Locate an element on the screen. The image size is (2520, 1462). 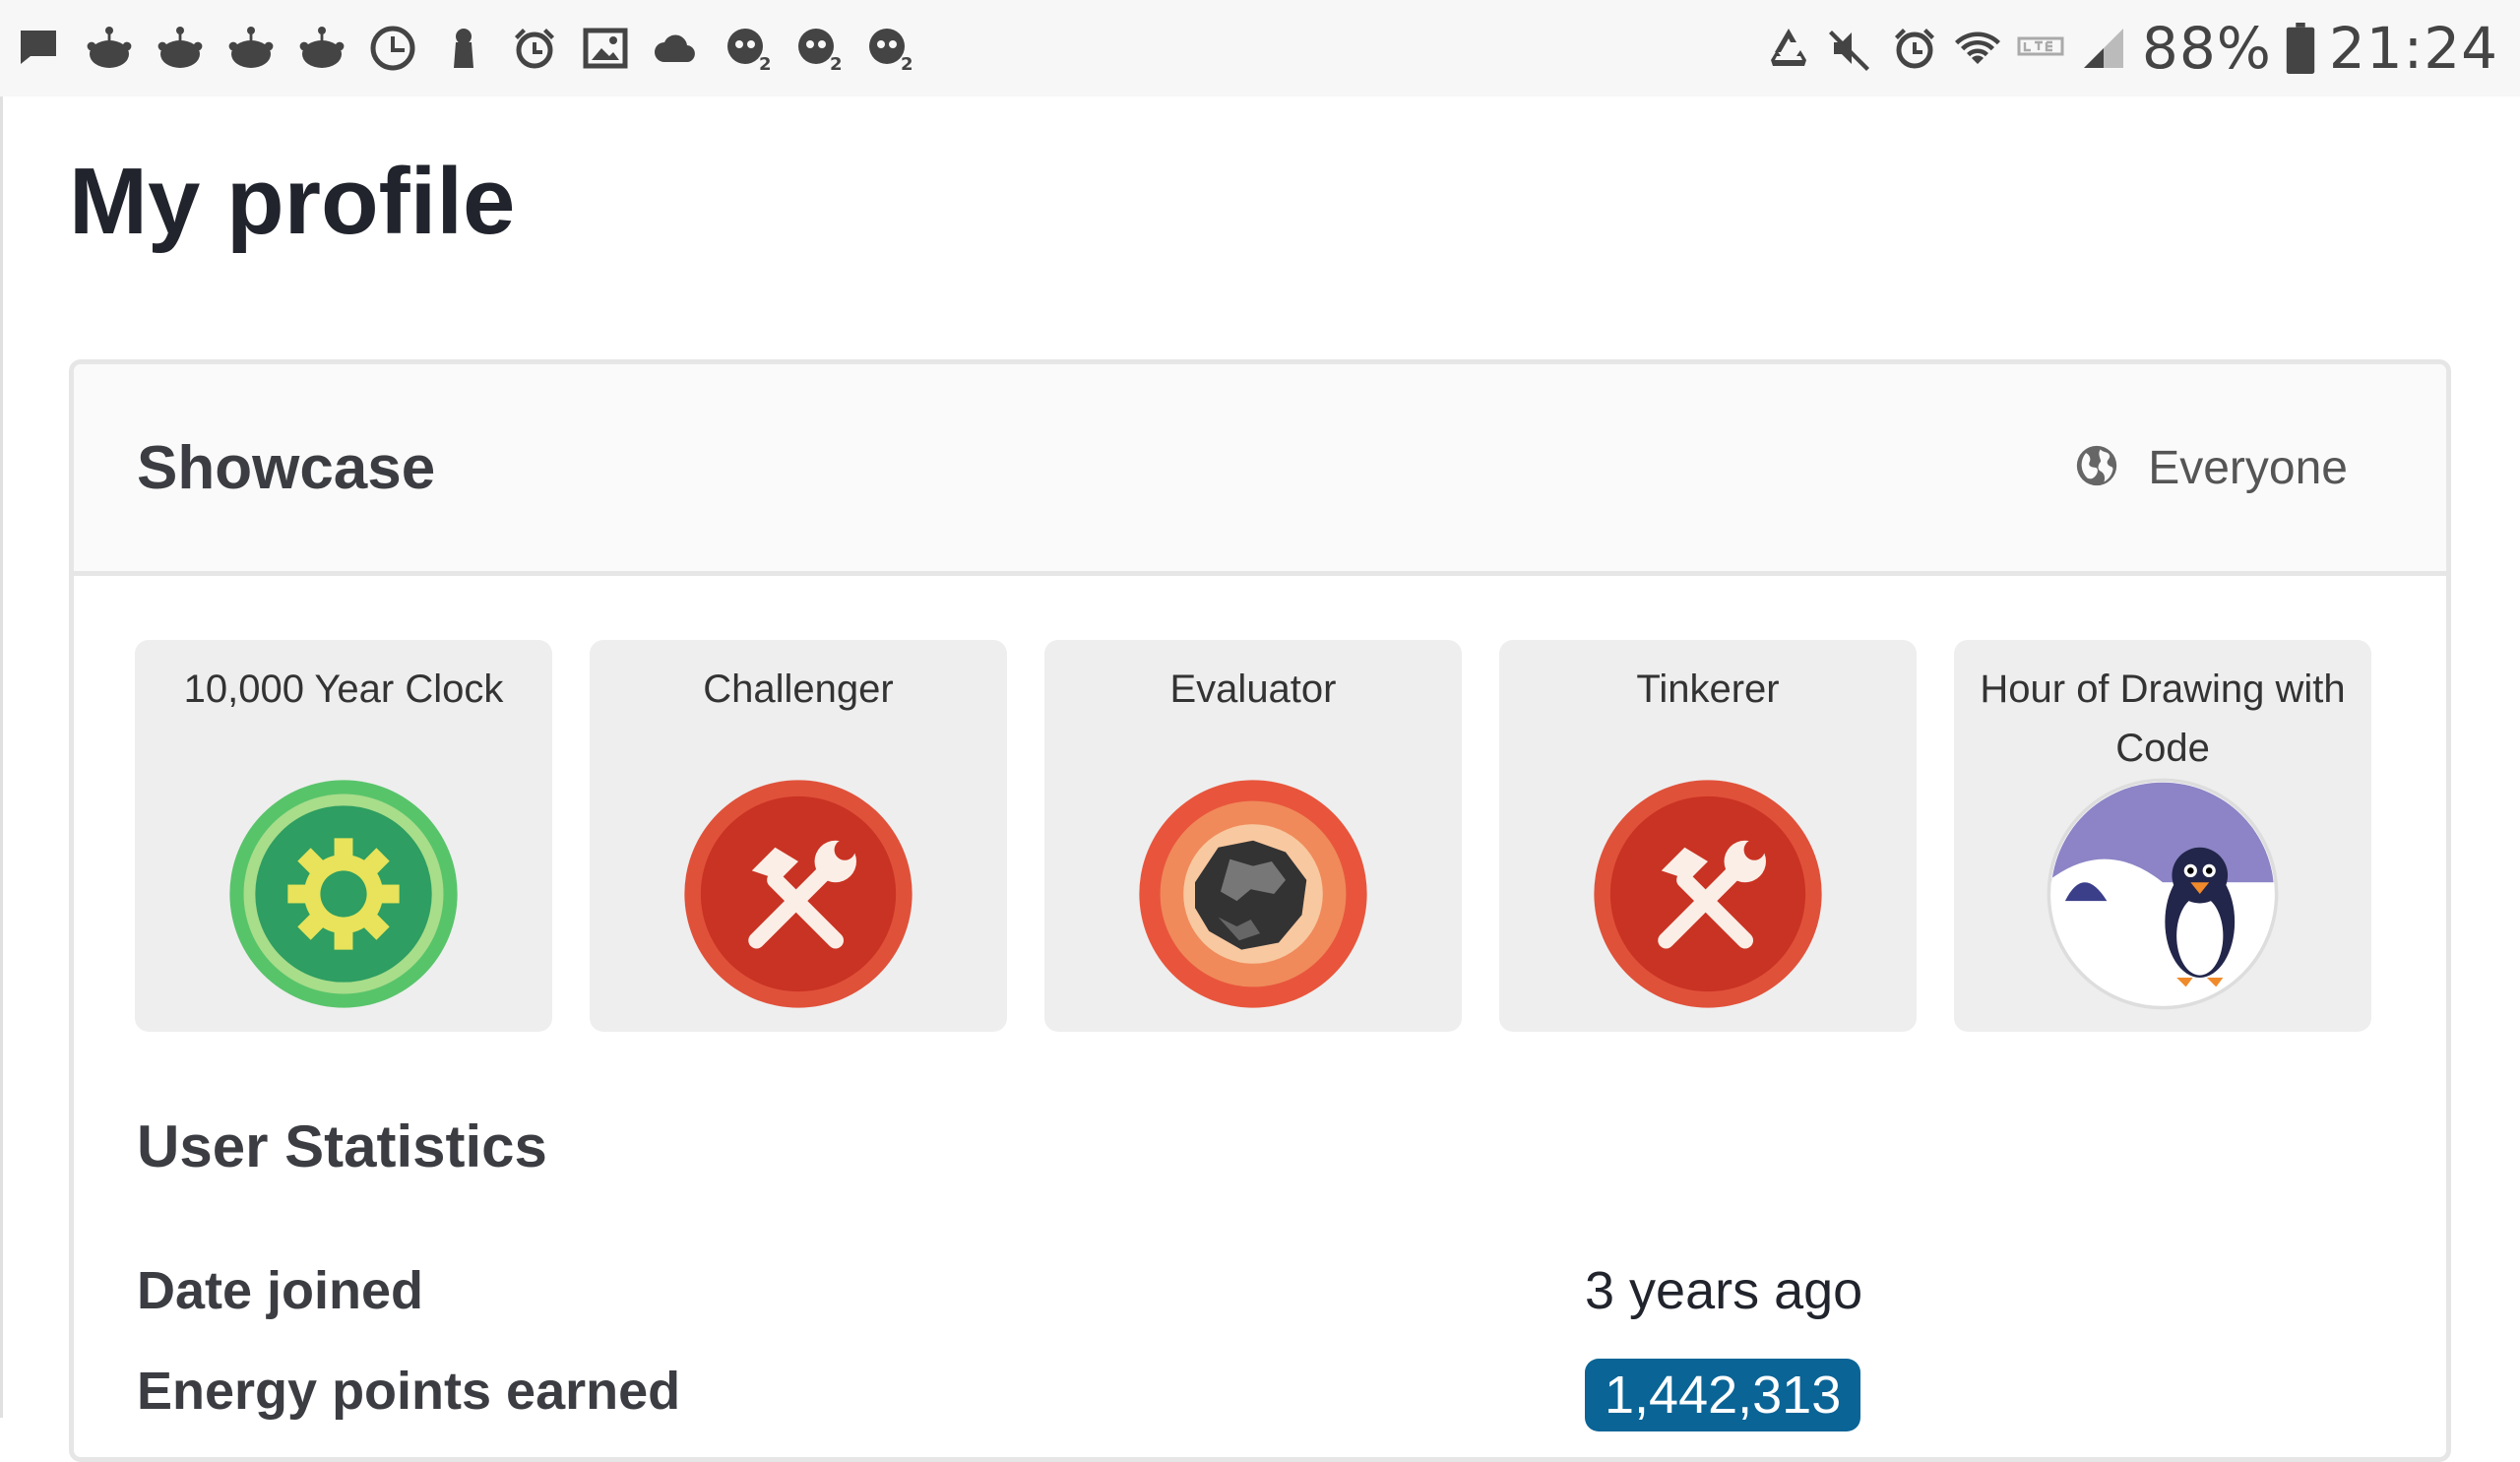
badge-name: Evaluator is located at coordinates (1253, 689).